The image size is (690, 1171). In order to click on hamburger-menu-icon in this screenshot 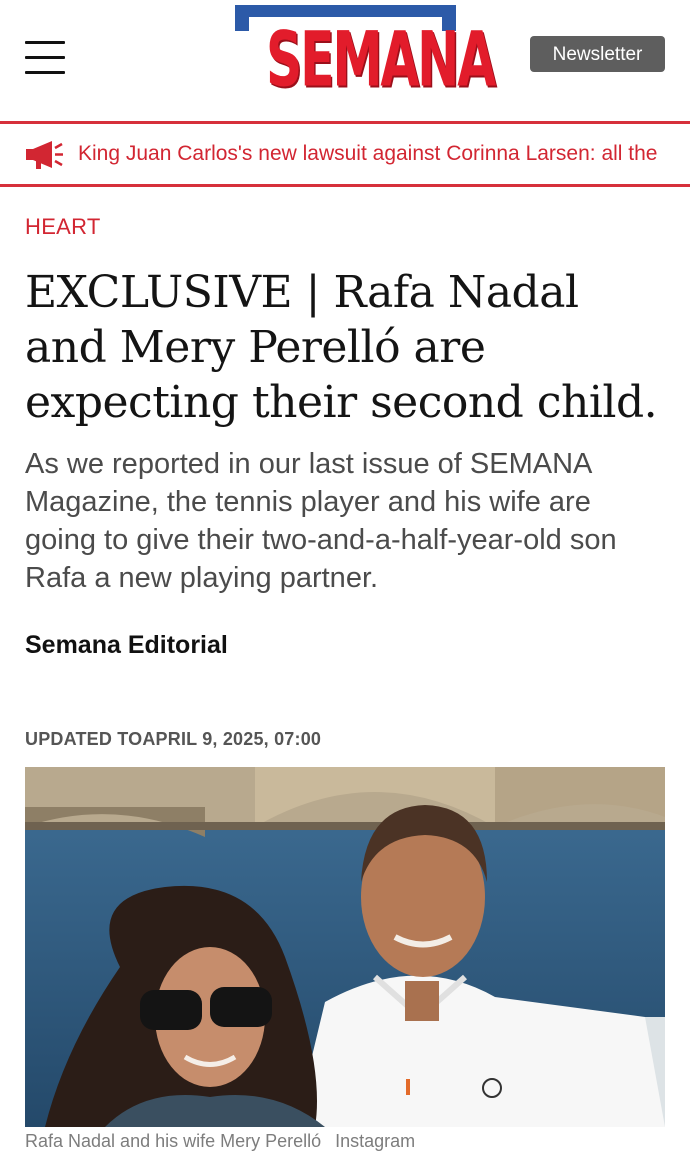, I will do `click(45, 59)`.